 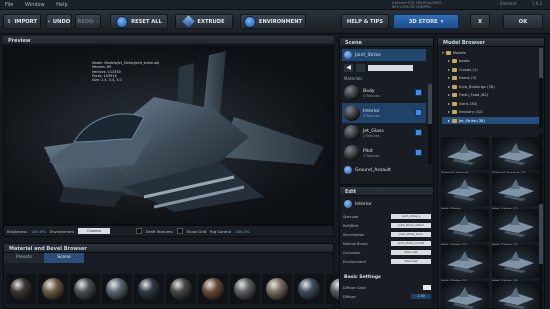 I want to click on model-thumbnail: Joint_Strike, so click(x=465, y=193).